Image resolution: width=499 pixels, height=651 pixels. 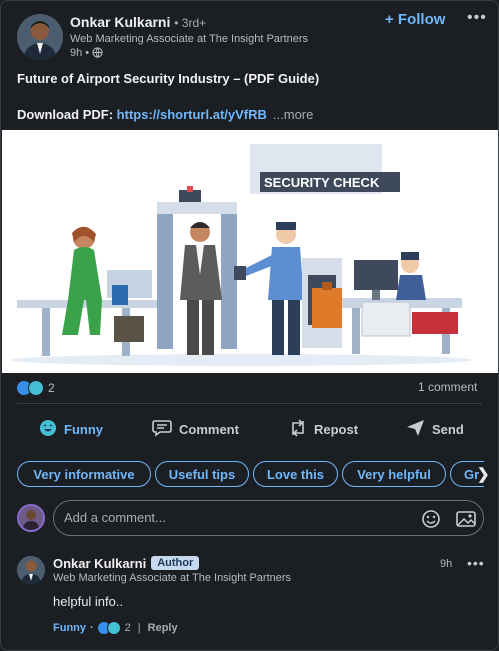 What do you see at coordinates (48, 429) in the screenshot?
I see `funny-emoji-icon` at bounding box center [48, 429].